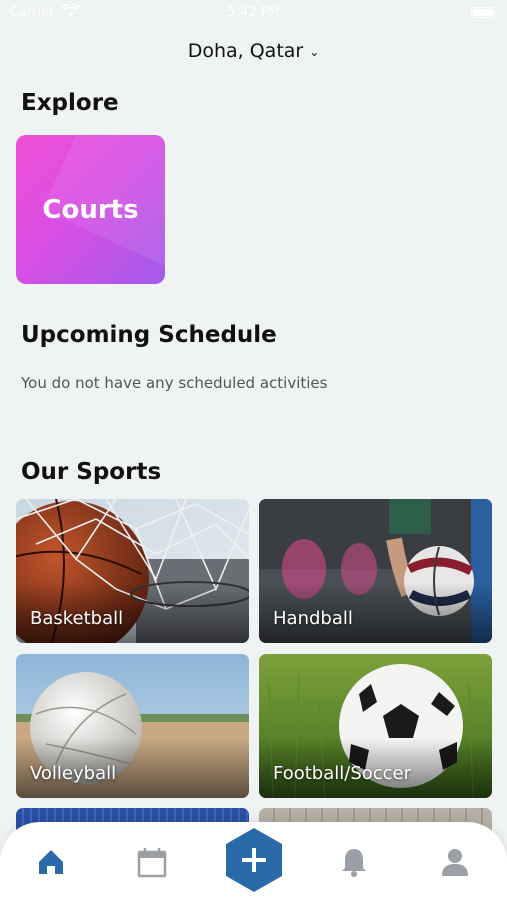 Image resolution: width=507 pixels, height=900 pixels. I want to click on nav-home, so click(51, 862).